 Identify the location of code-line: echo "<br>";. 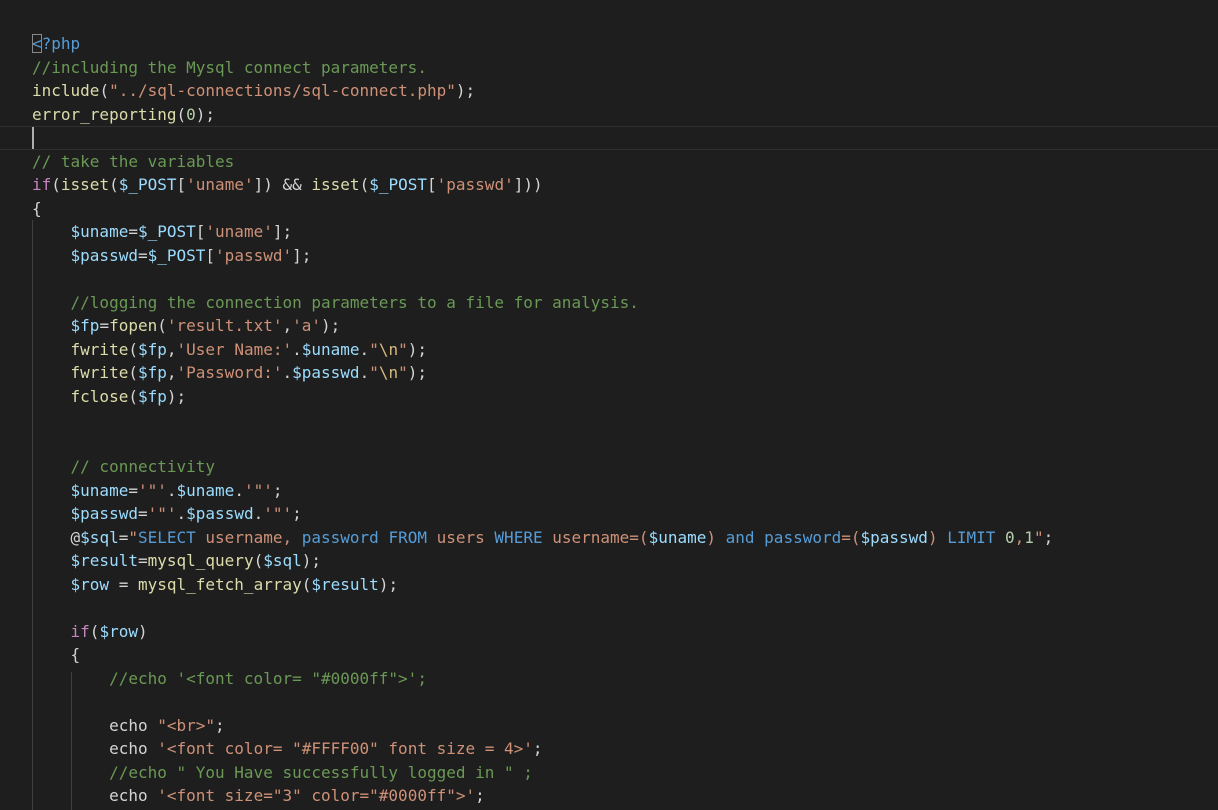
(625, 726).